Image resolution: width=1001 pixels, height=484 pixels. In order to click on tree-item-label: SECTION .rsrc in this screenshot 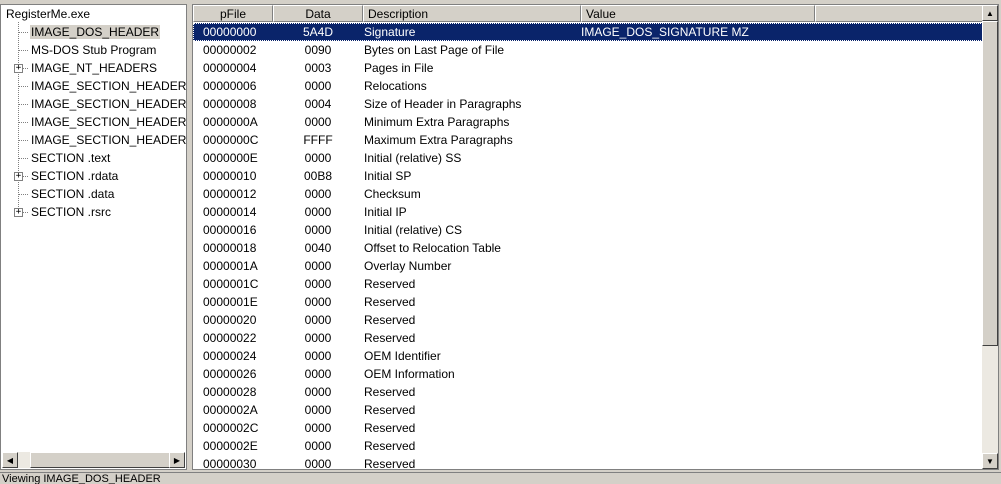, I will do `click(71, 212)`.